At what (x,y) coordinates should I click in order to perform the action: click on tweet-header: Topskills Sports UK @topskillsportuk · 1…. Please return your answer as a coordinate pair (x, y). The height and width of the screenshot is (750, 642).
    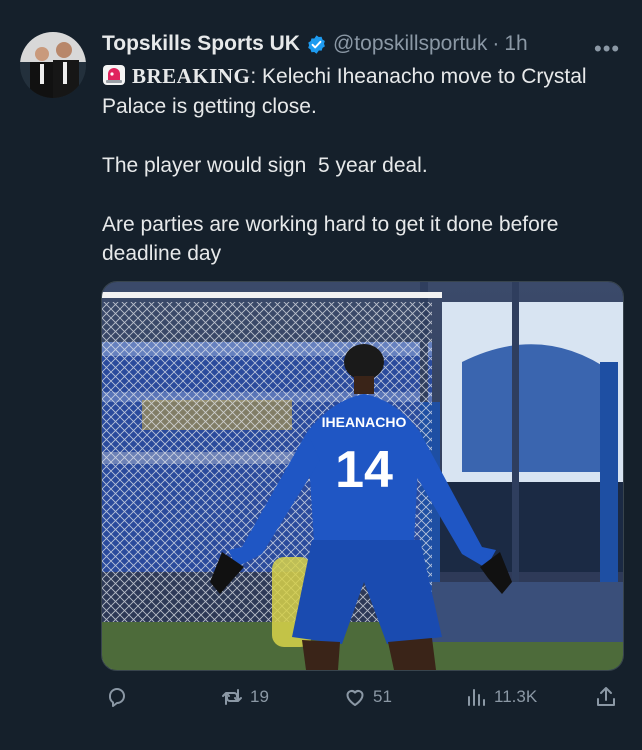
    Looking at the image, I should click on (315, 44).